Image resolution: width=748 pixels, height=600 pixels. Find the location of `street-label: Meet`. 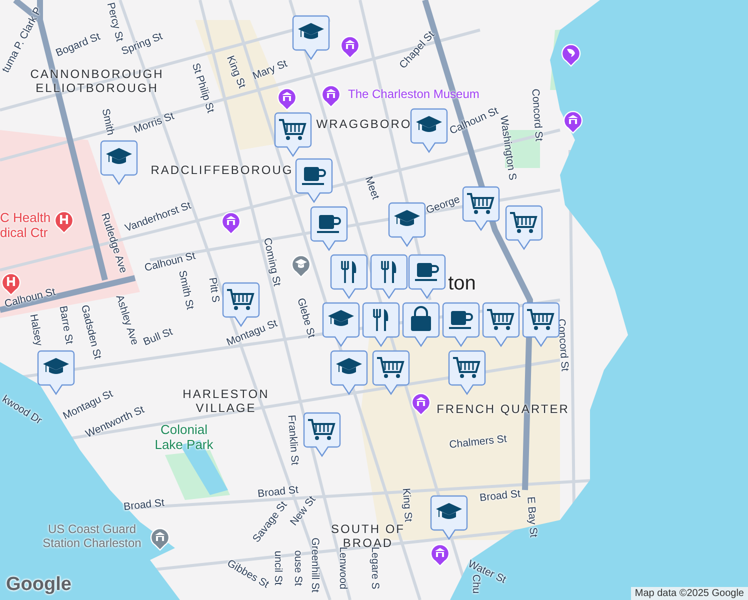

street-label: Meet is located at coordinates (372, 188).